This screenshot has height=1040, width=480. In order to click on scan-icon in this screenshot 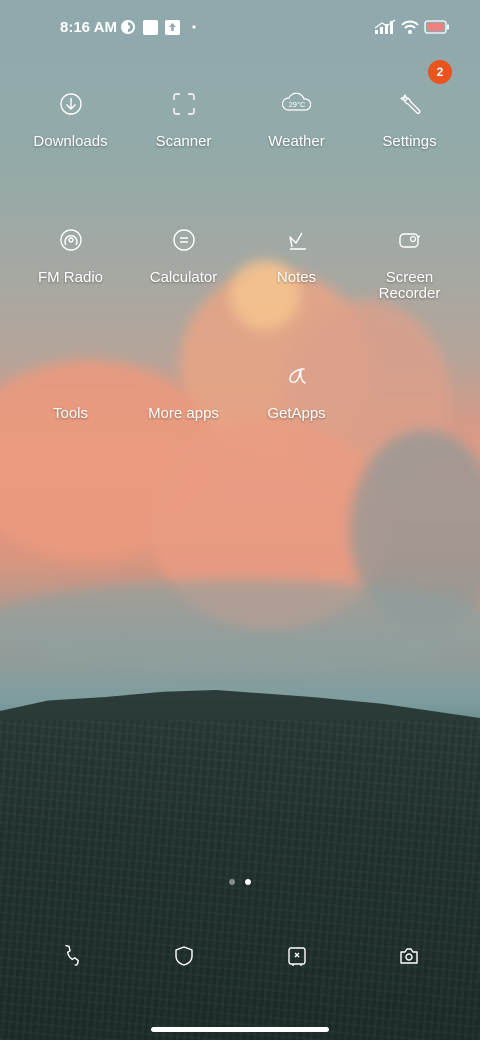, I will do `click(184, 104)`.